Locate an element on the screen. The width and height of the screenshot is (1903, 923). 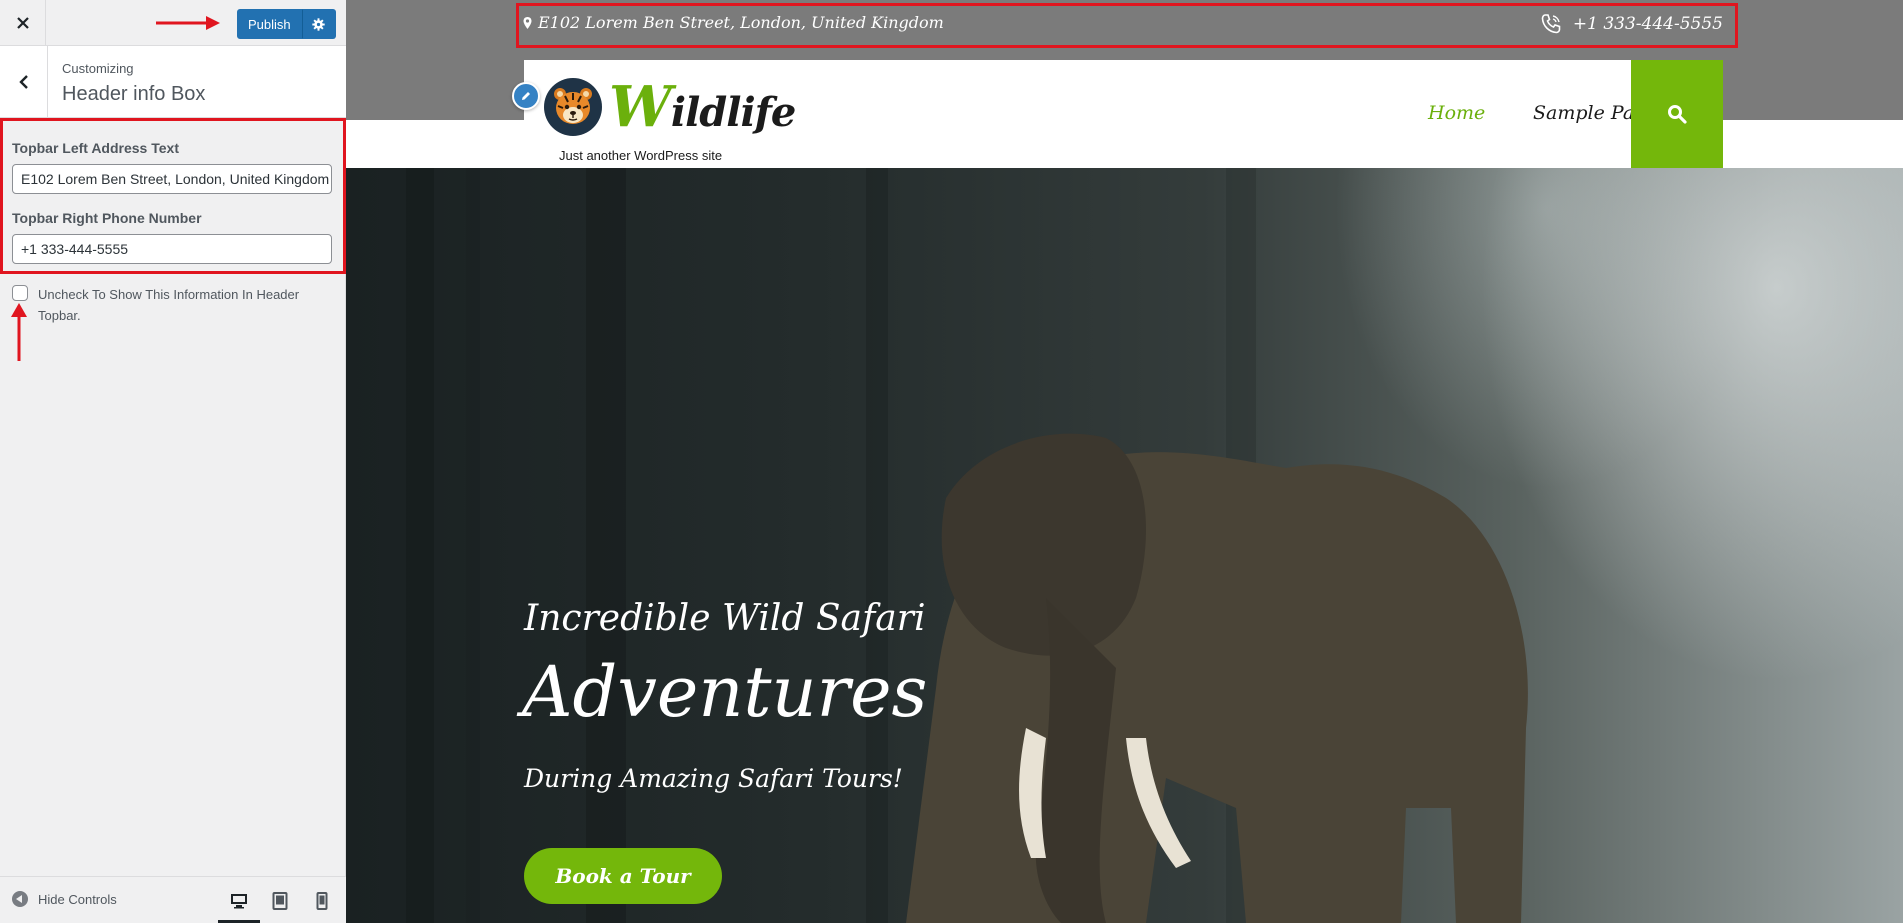
mobile-icon is located at coordinates (322, 901).